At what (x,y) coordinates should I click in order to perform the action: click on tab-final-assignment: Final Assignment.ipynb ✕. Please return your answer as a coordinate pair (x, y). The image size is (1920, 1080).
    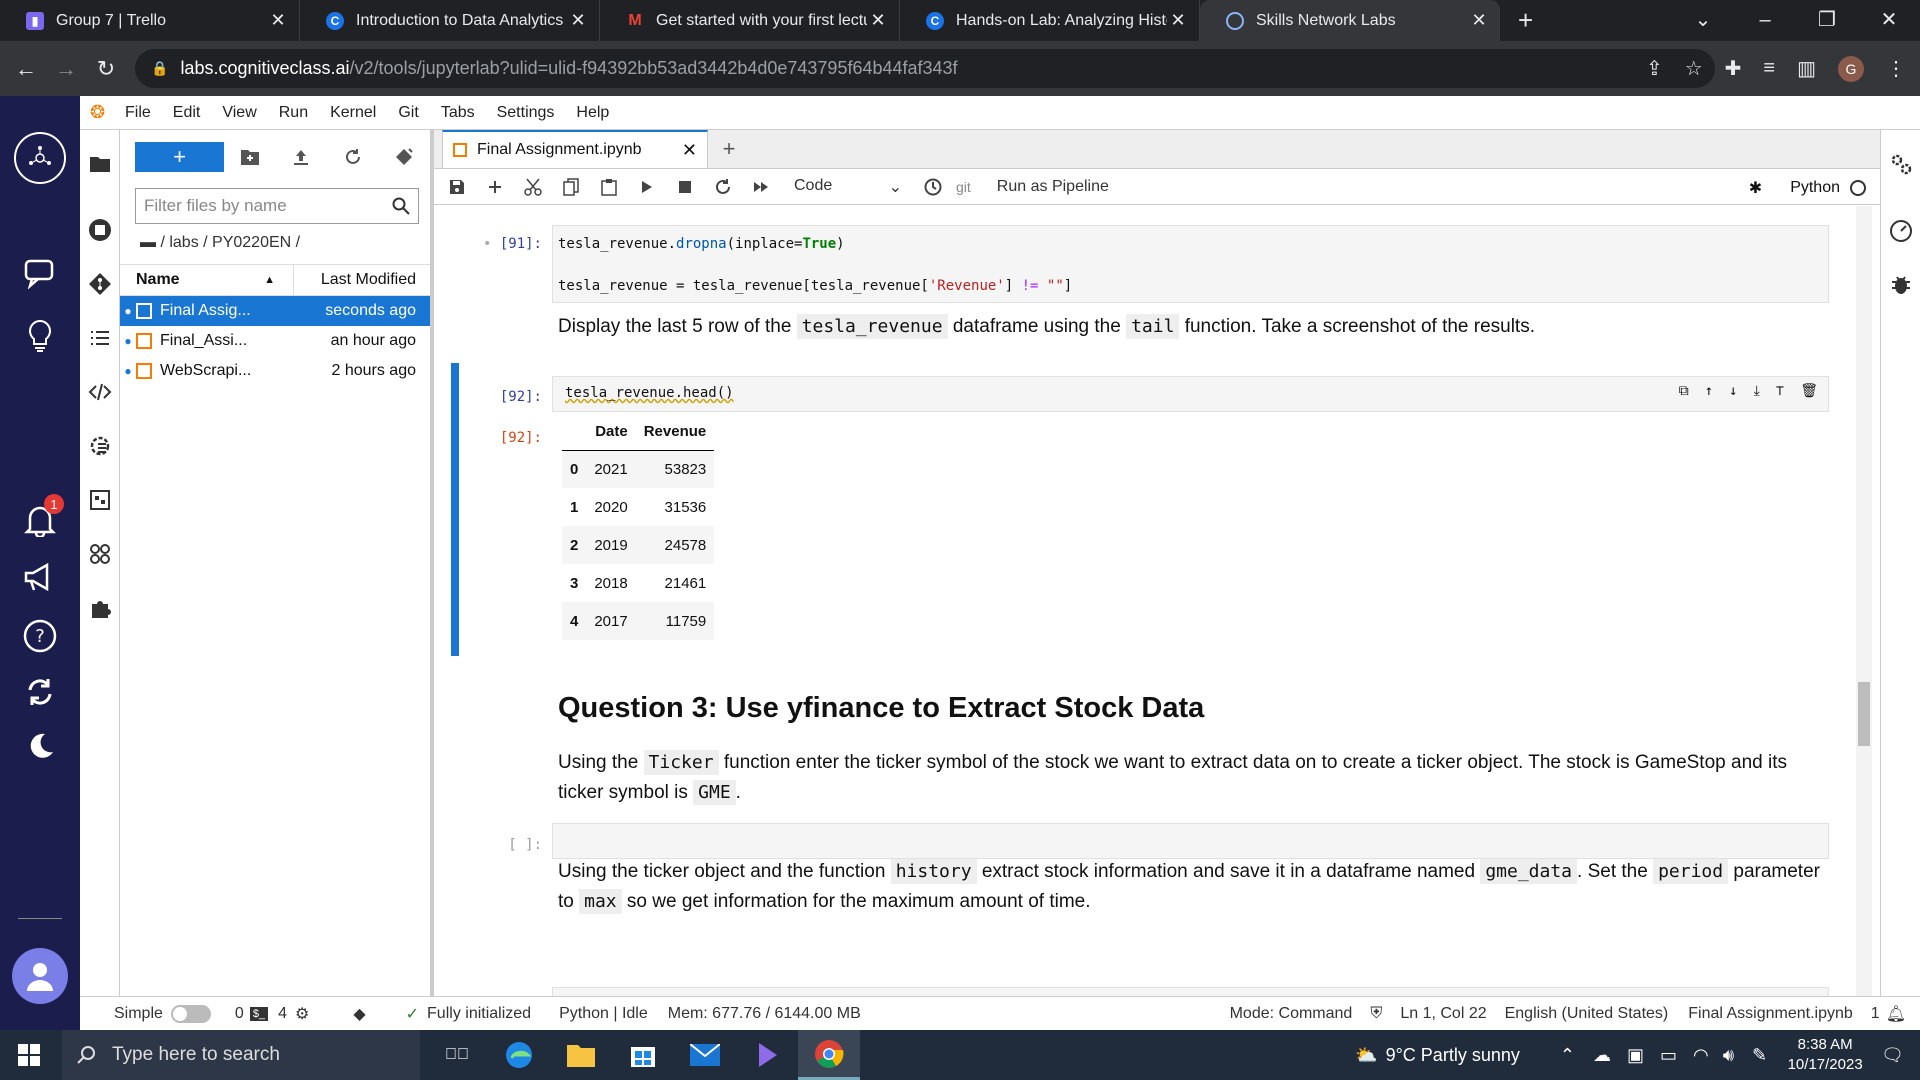
    Looking at the image, I should click on (575, 149).